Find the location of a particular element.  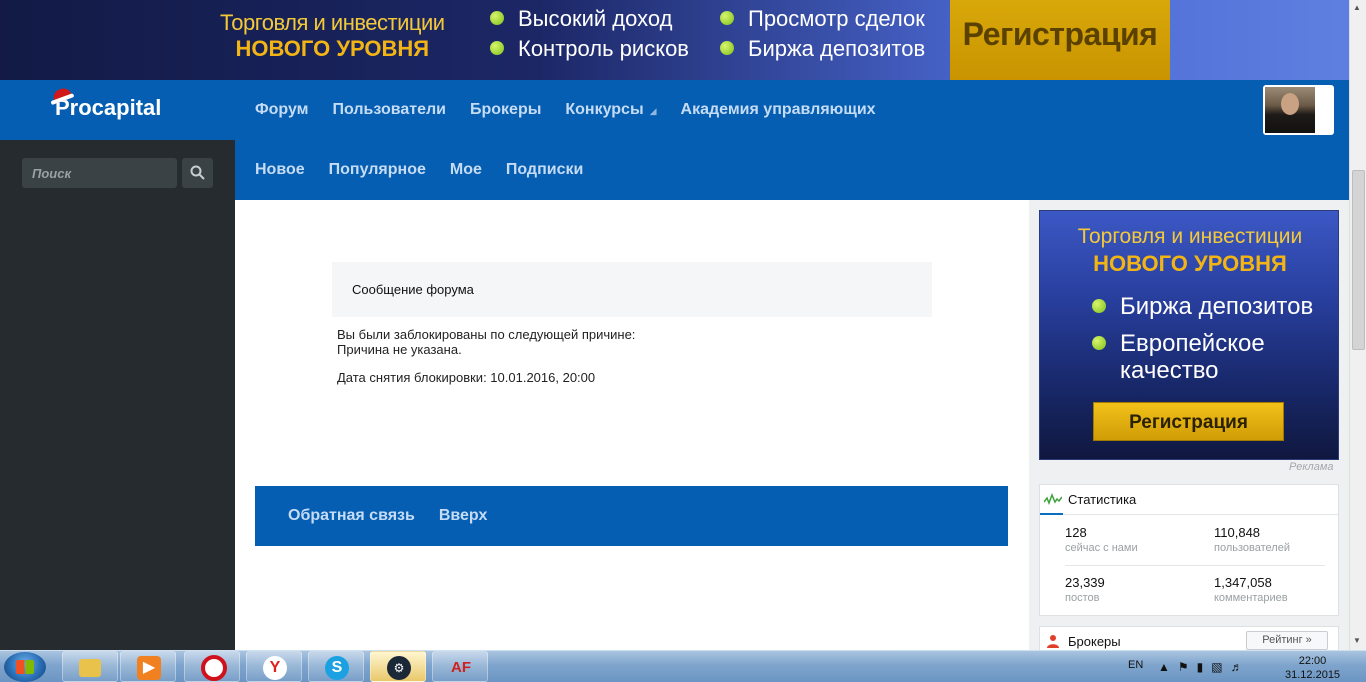

search-button is located at coordinates (197, 173).